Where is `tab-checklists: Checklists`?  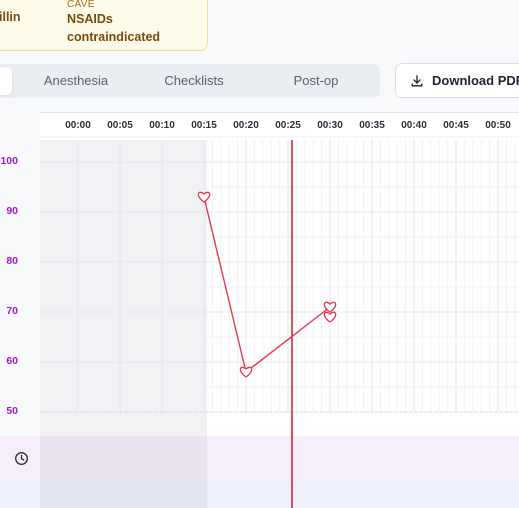 tab-checklists: Checklists is located at coordinates (194, 81).